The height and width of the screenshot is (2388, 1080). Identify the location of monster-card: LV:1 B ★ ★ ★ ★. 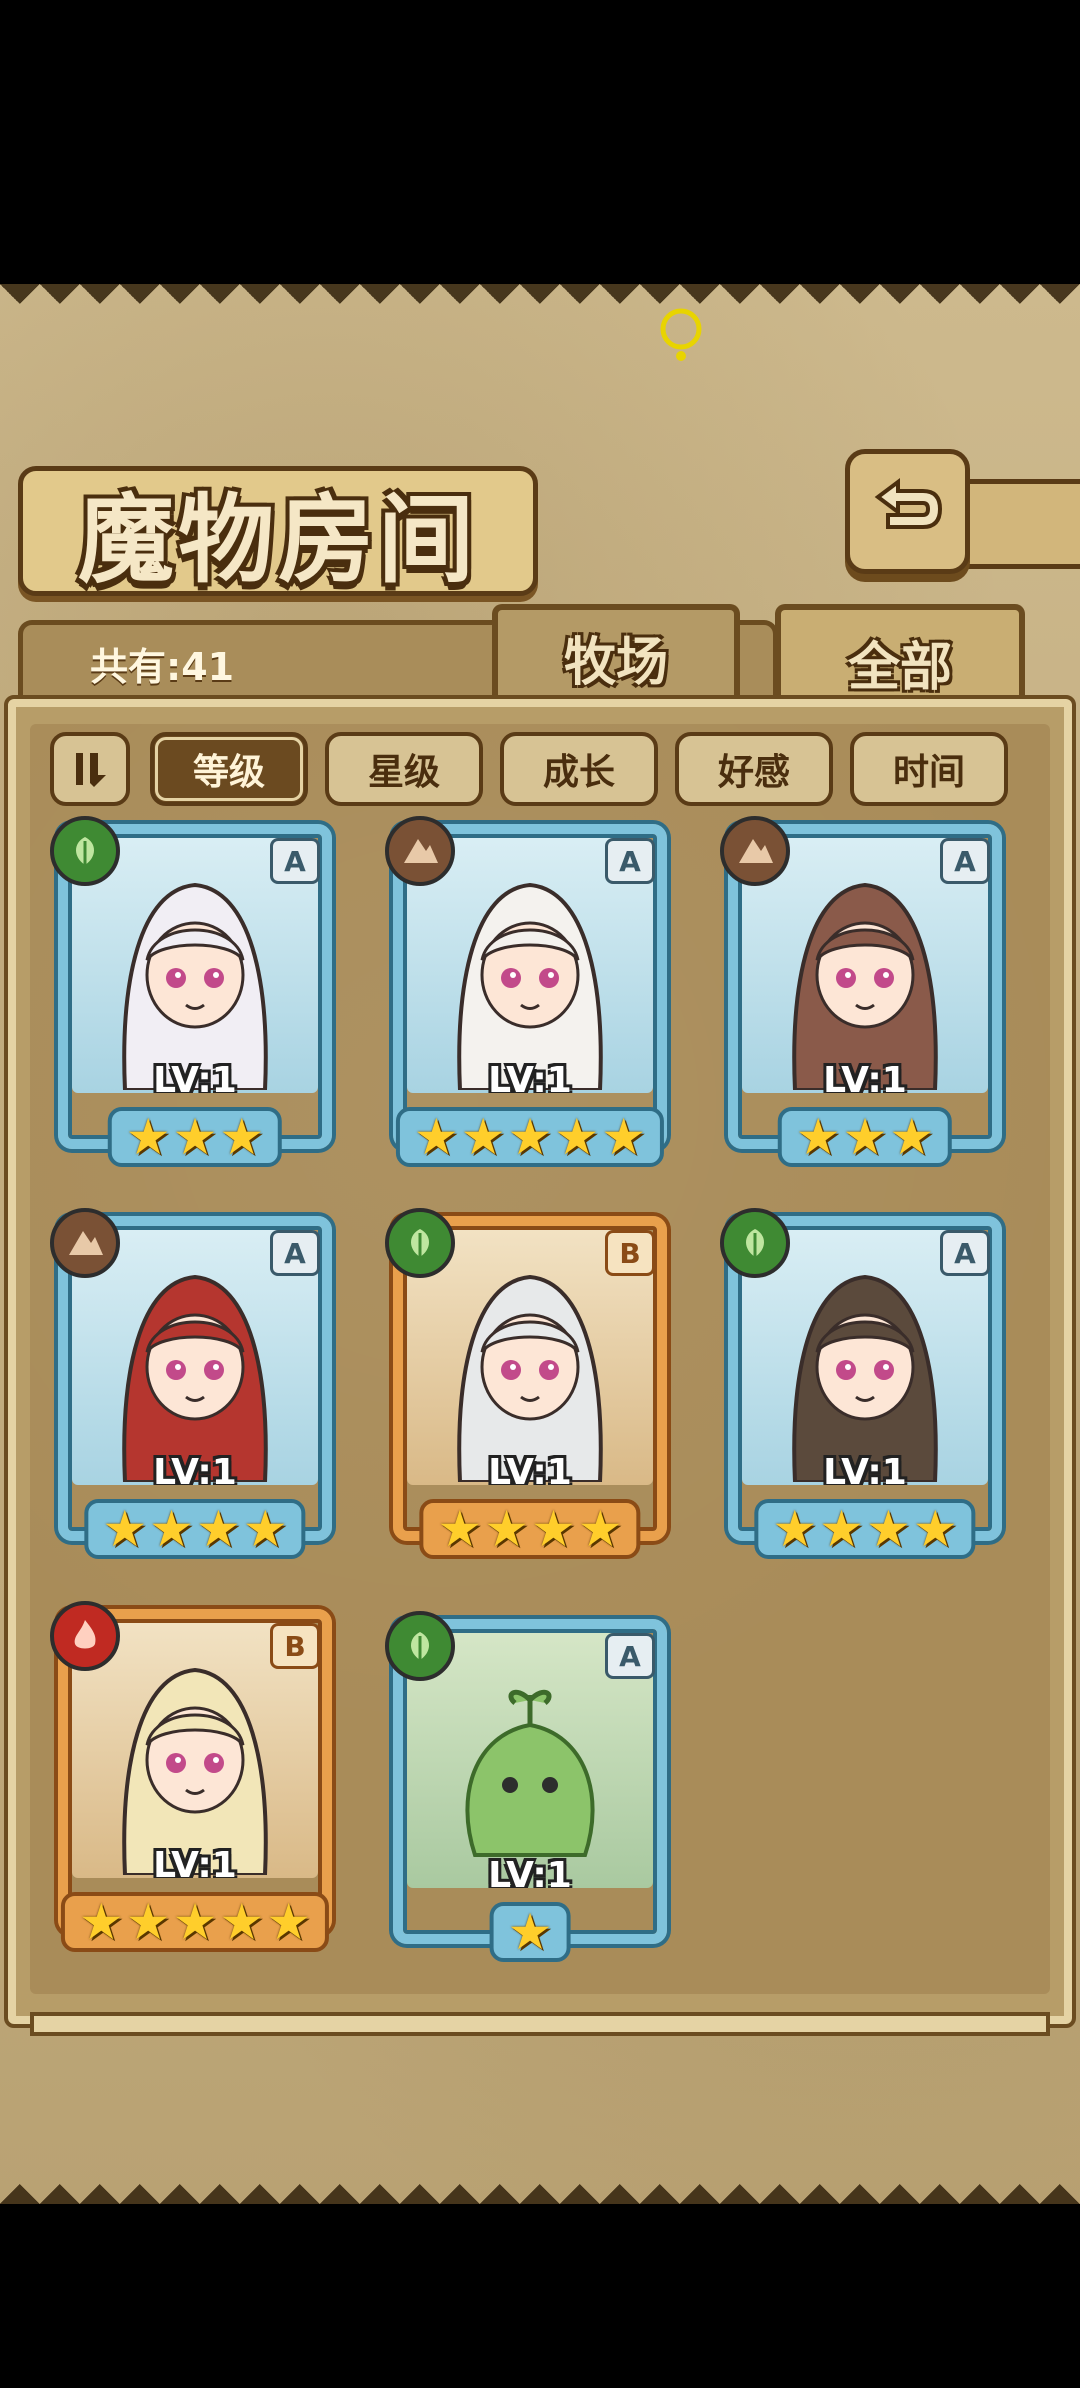
(530, 1392).